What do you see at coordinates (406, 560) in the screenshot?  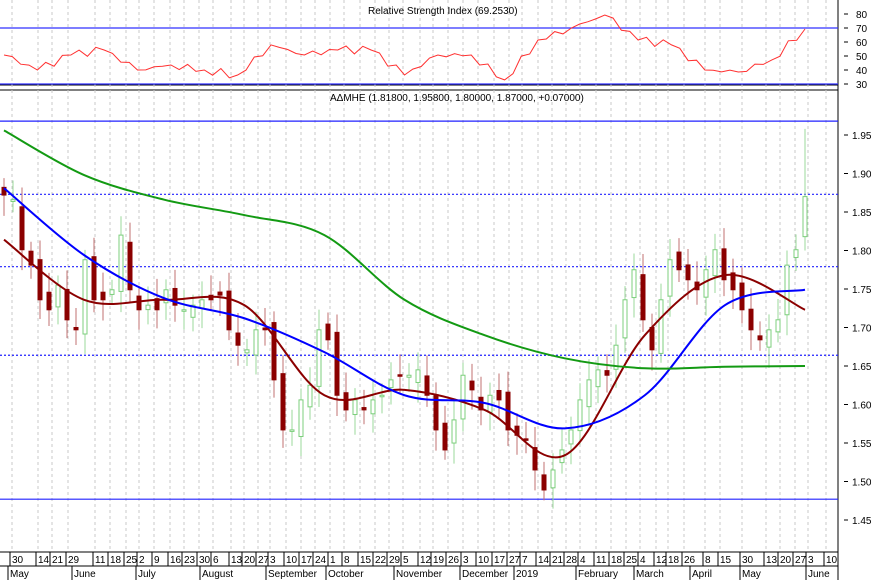 I see `x-day-label: 5` at bounding box center [406, 560].